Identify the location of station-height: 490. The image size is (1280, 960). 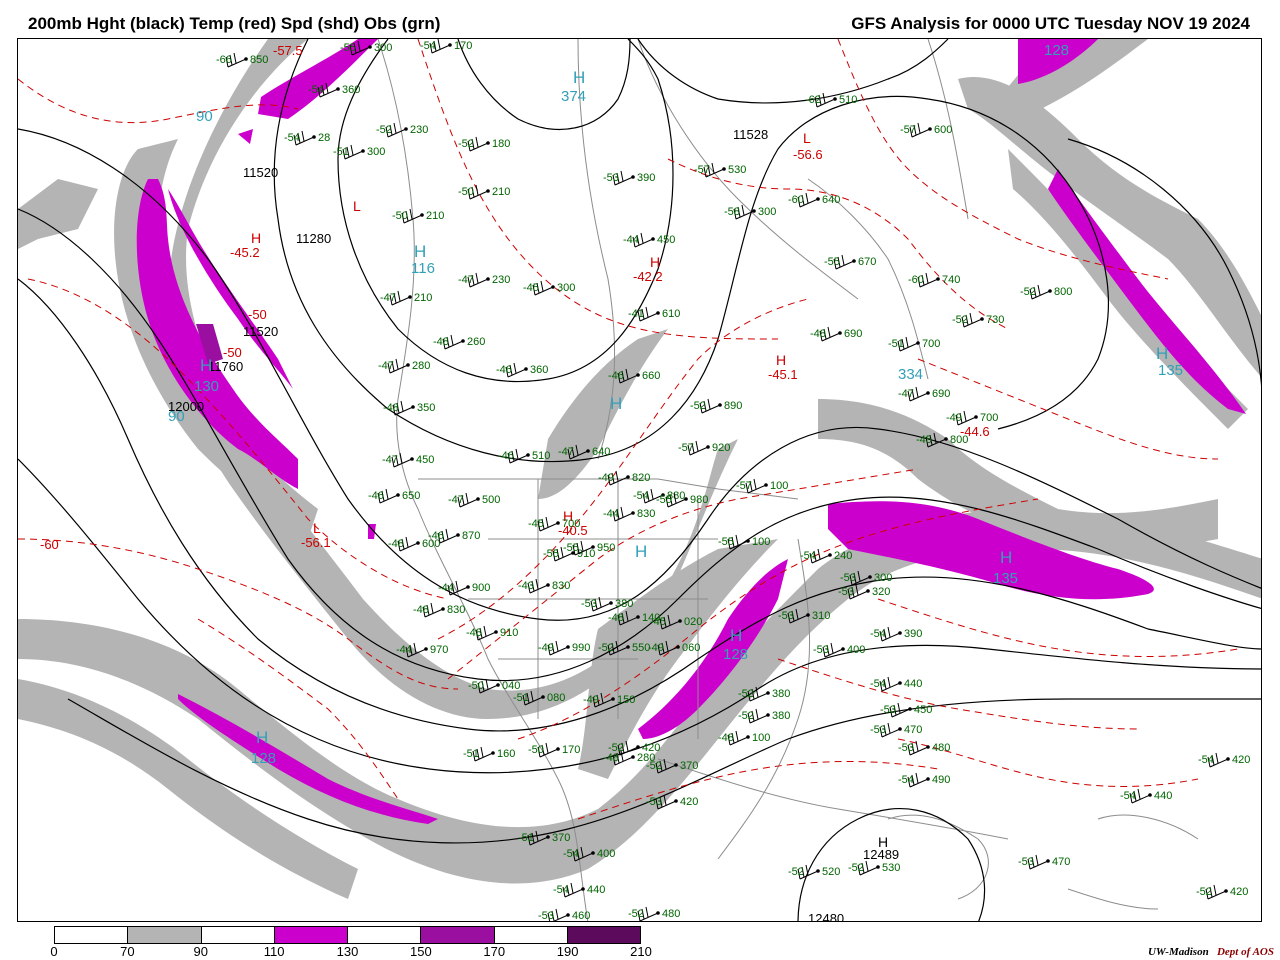
(941, 780).